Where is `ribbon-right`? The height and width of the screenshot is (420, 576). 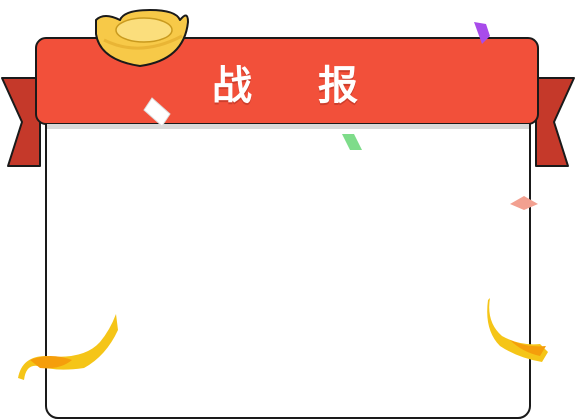
ribbon-right is located at coordinates (555, 122).